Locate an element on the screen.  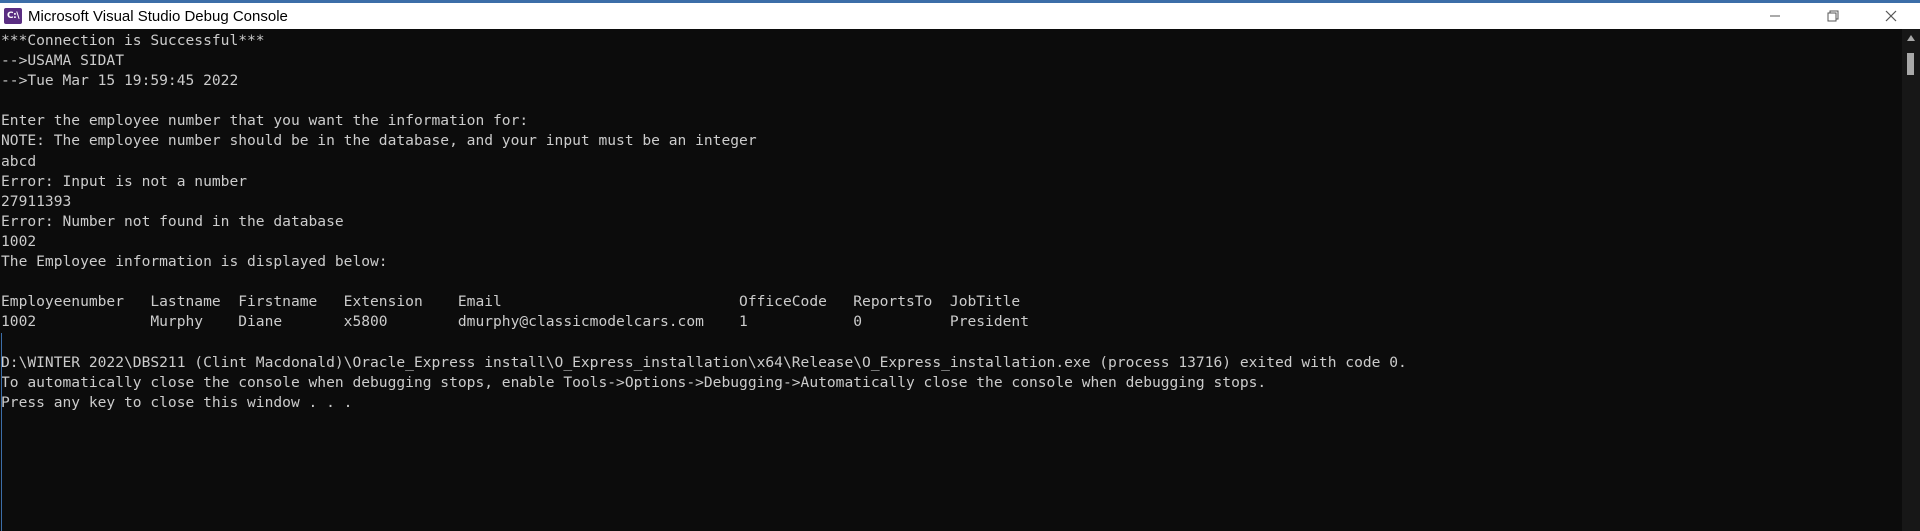
console-line: -->Tue Mar 15 19:59:45 2022 is located at coordinates (120, 81).